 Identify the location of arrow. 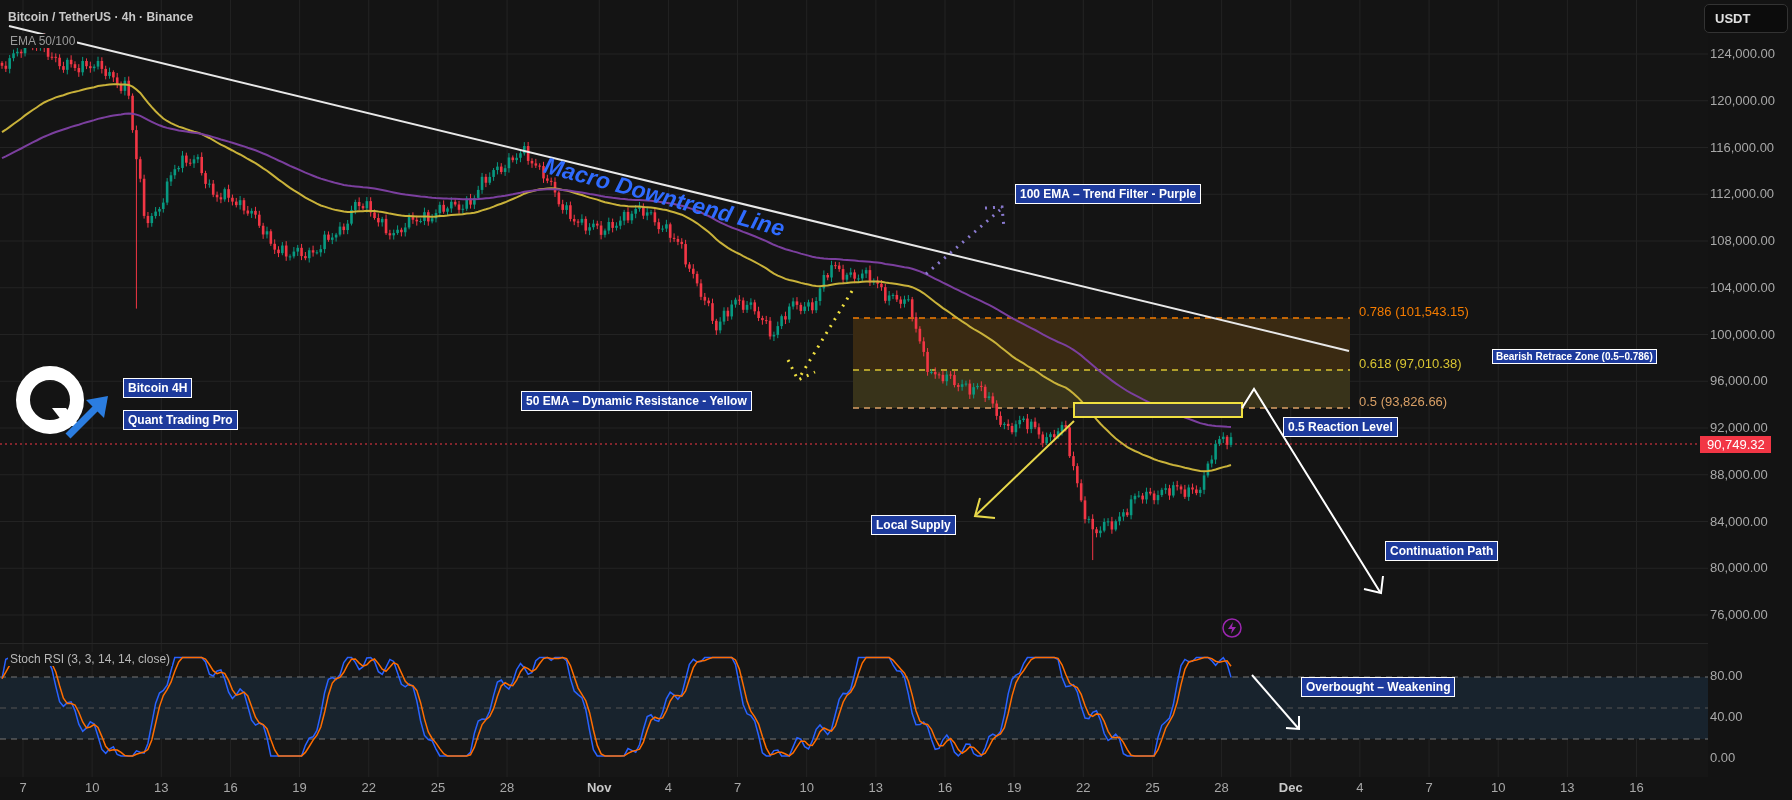
(1275, 702).